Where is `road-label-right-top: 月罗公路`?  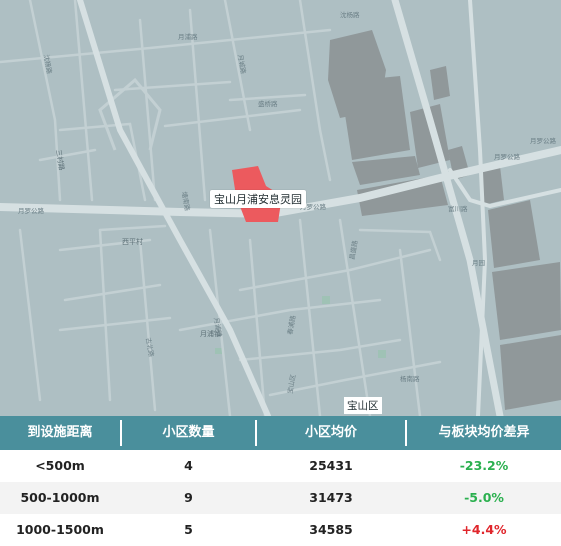 road-label-right-top: 月罗公路 is located at coordinates (543, 140).